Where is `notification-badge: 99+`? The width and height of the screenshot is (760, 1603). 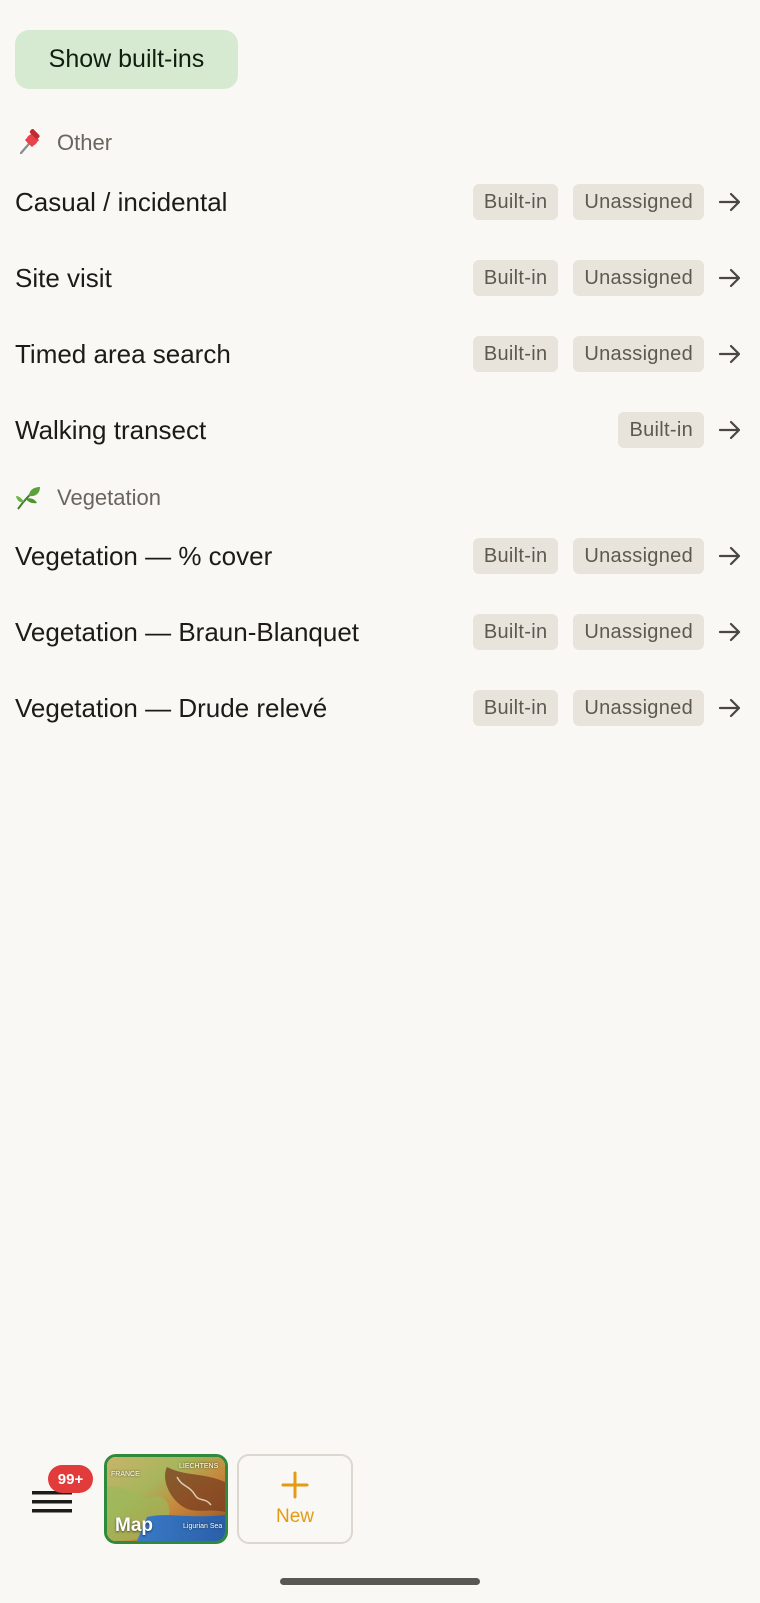
notification-badge: 99+ is located at coordinates (70, 1479).